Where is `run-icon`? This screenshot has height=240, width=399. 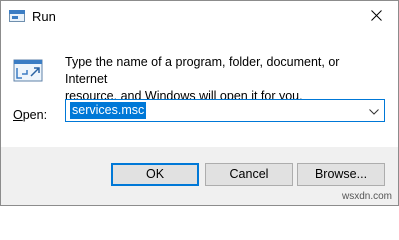
run-icon is located at coordinates (17, 16).